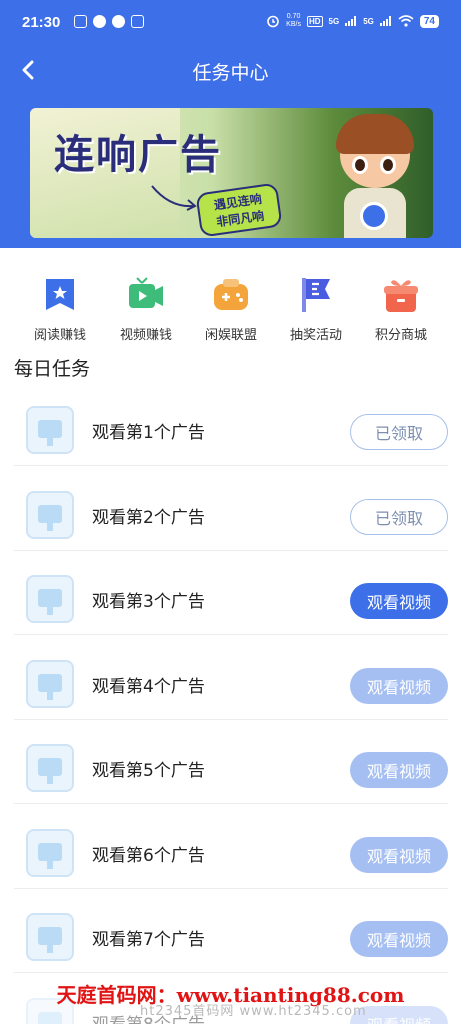 Image resolution: width=461 pixels, height=1024 pixels. What do you see at coordinates (148, 433) in the screenshot?
I see `task-label: 观看第1个广告` at bounding box center [148, 433].